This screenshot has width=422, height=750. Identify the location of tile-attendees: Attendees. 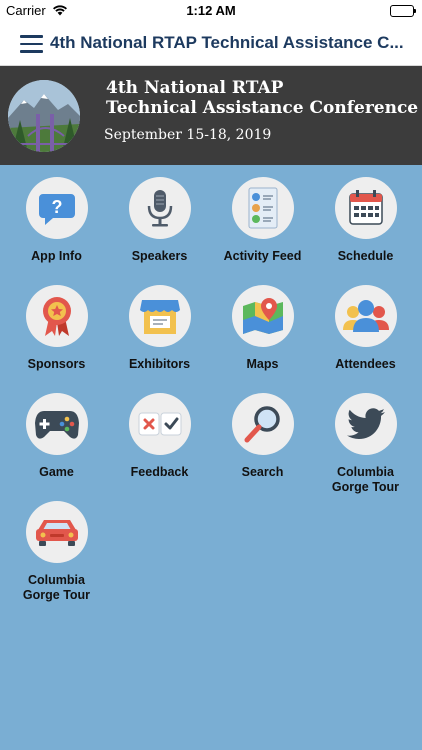
(365, 323).